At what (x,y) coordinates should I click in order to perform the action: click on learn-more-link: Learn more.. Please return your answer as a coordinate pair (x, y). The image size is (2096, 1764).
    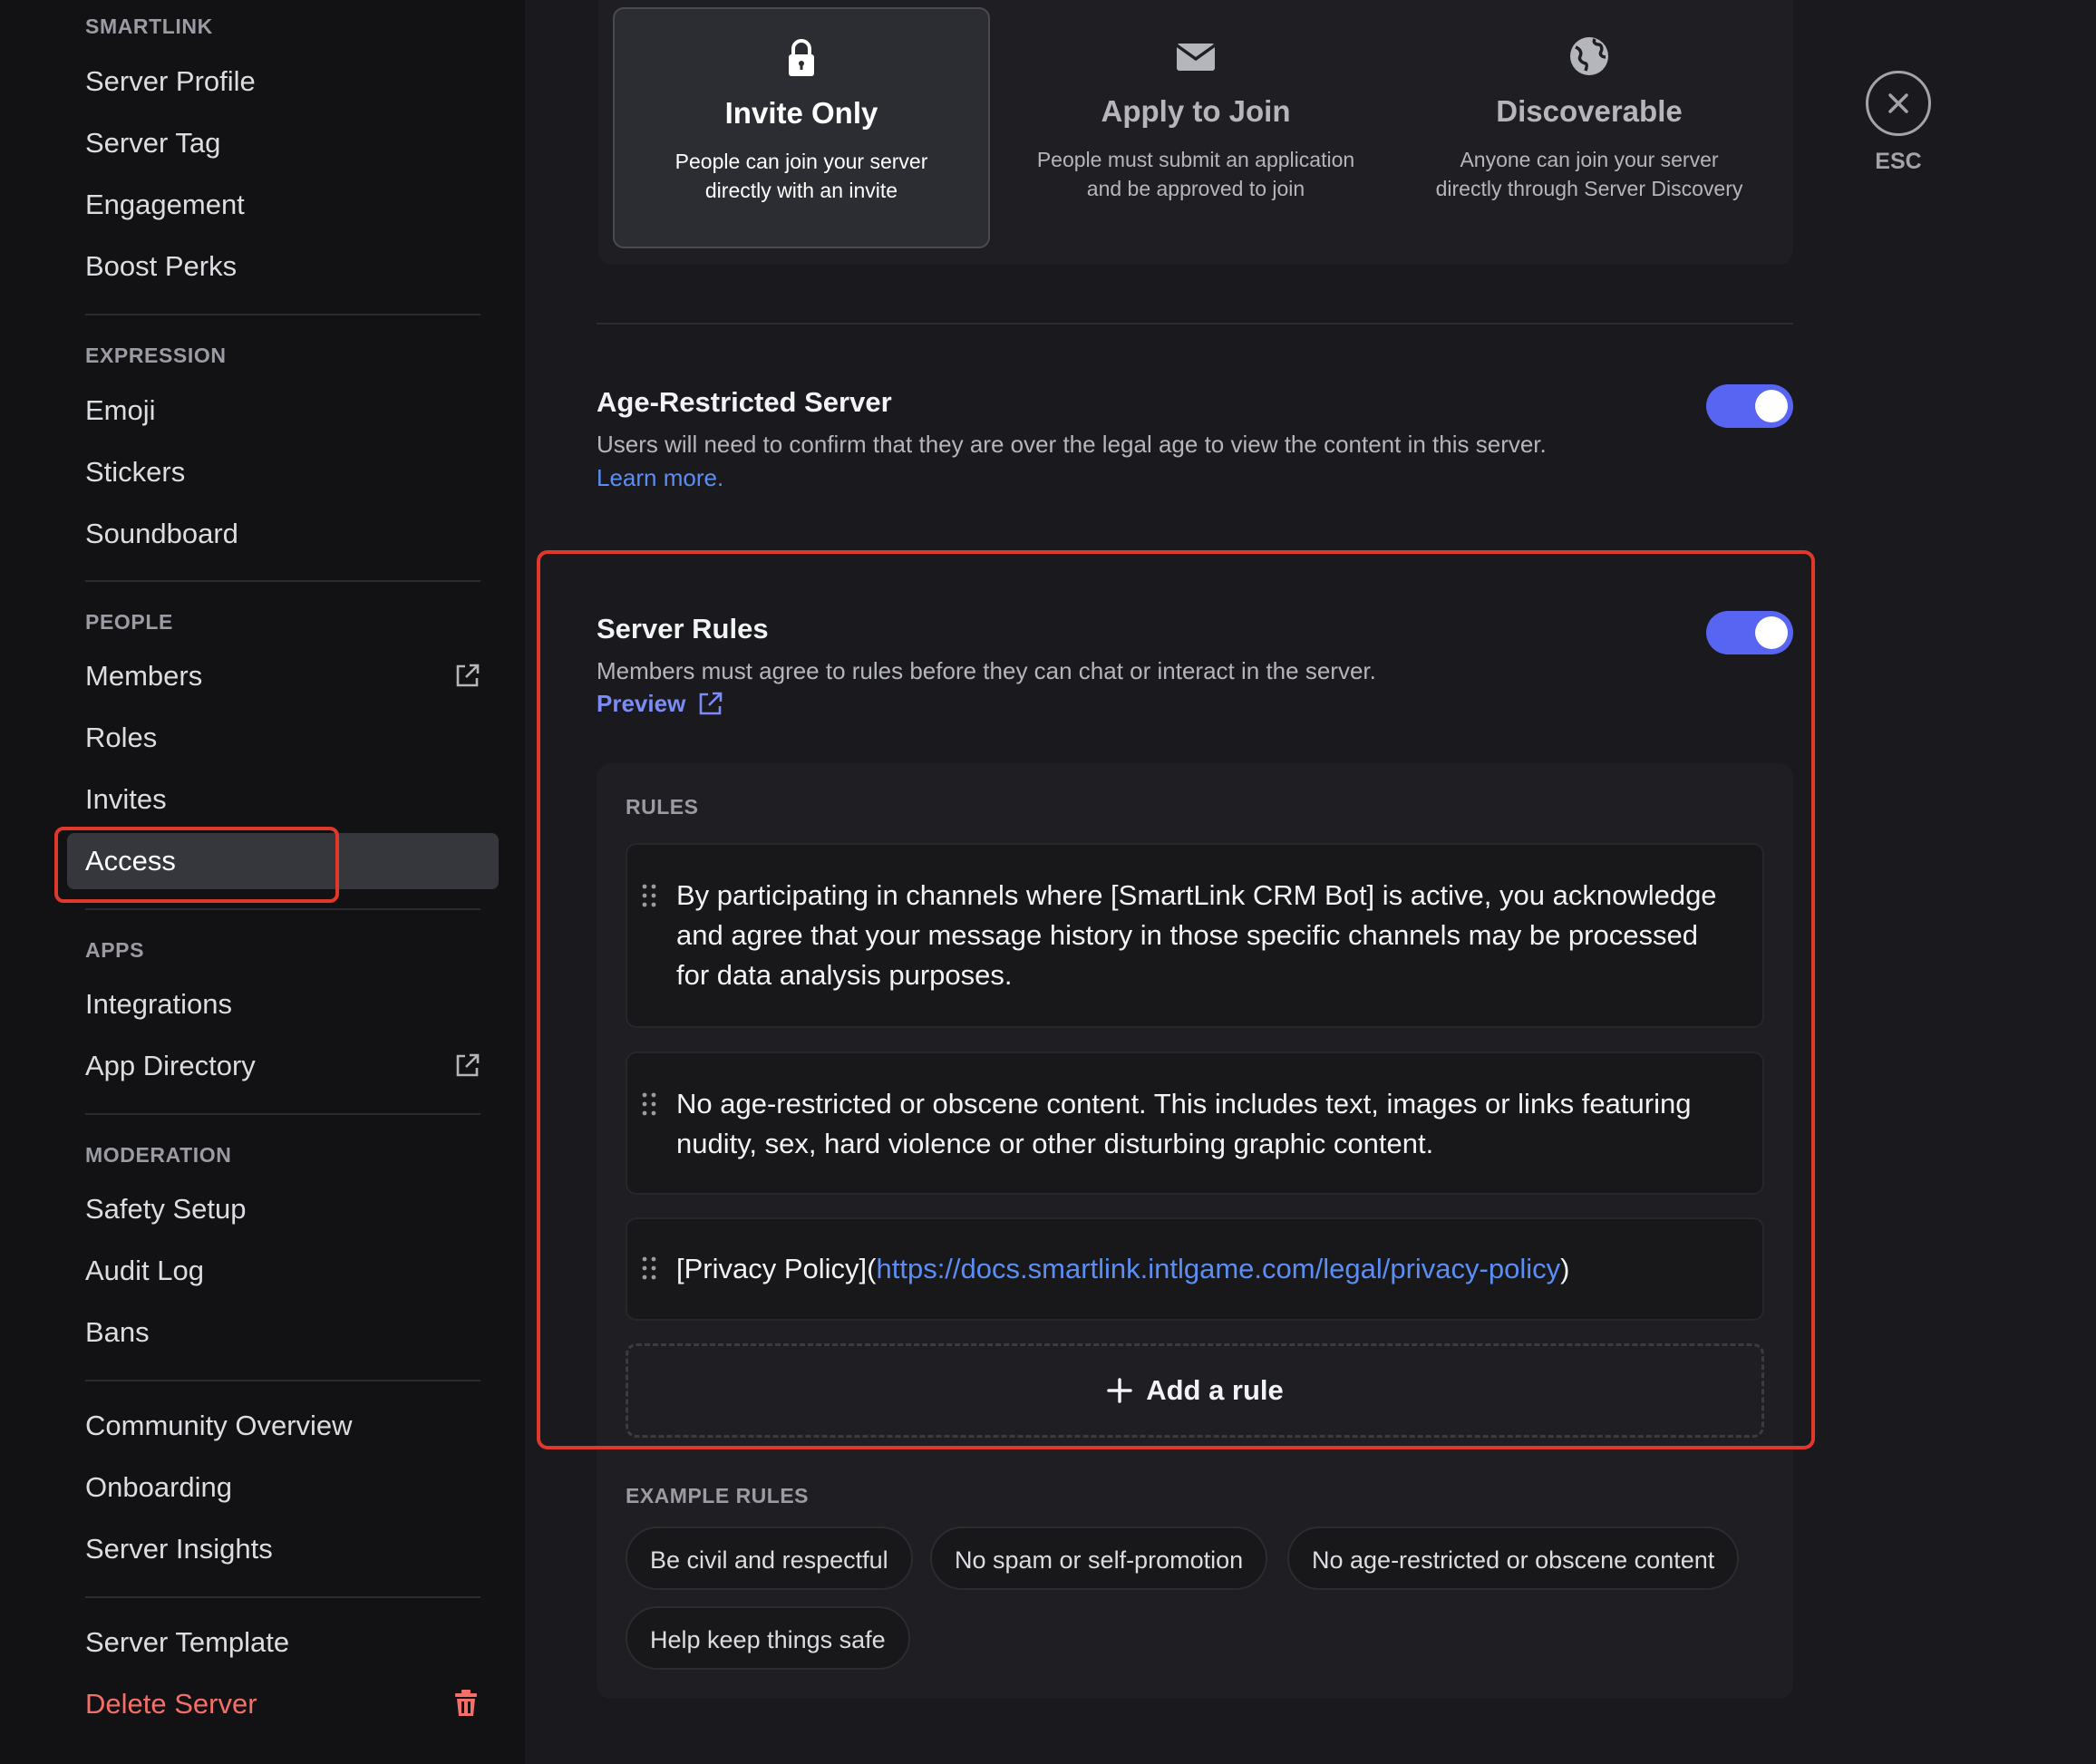
    Looking at the image, I should click on (660, 478).